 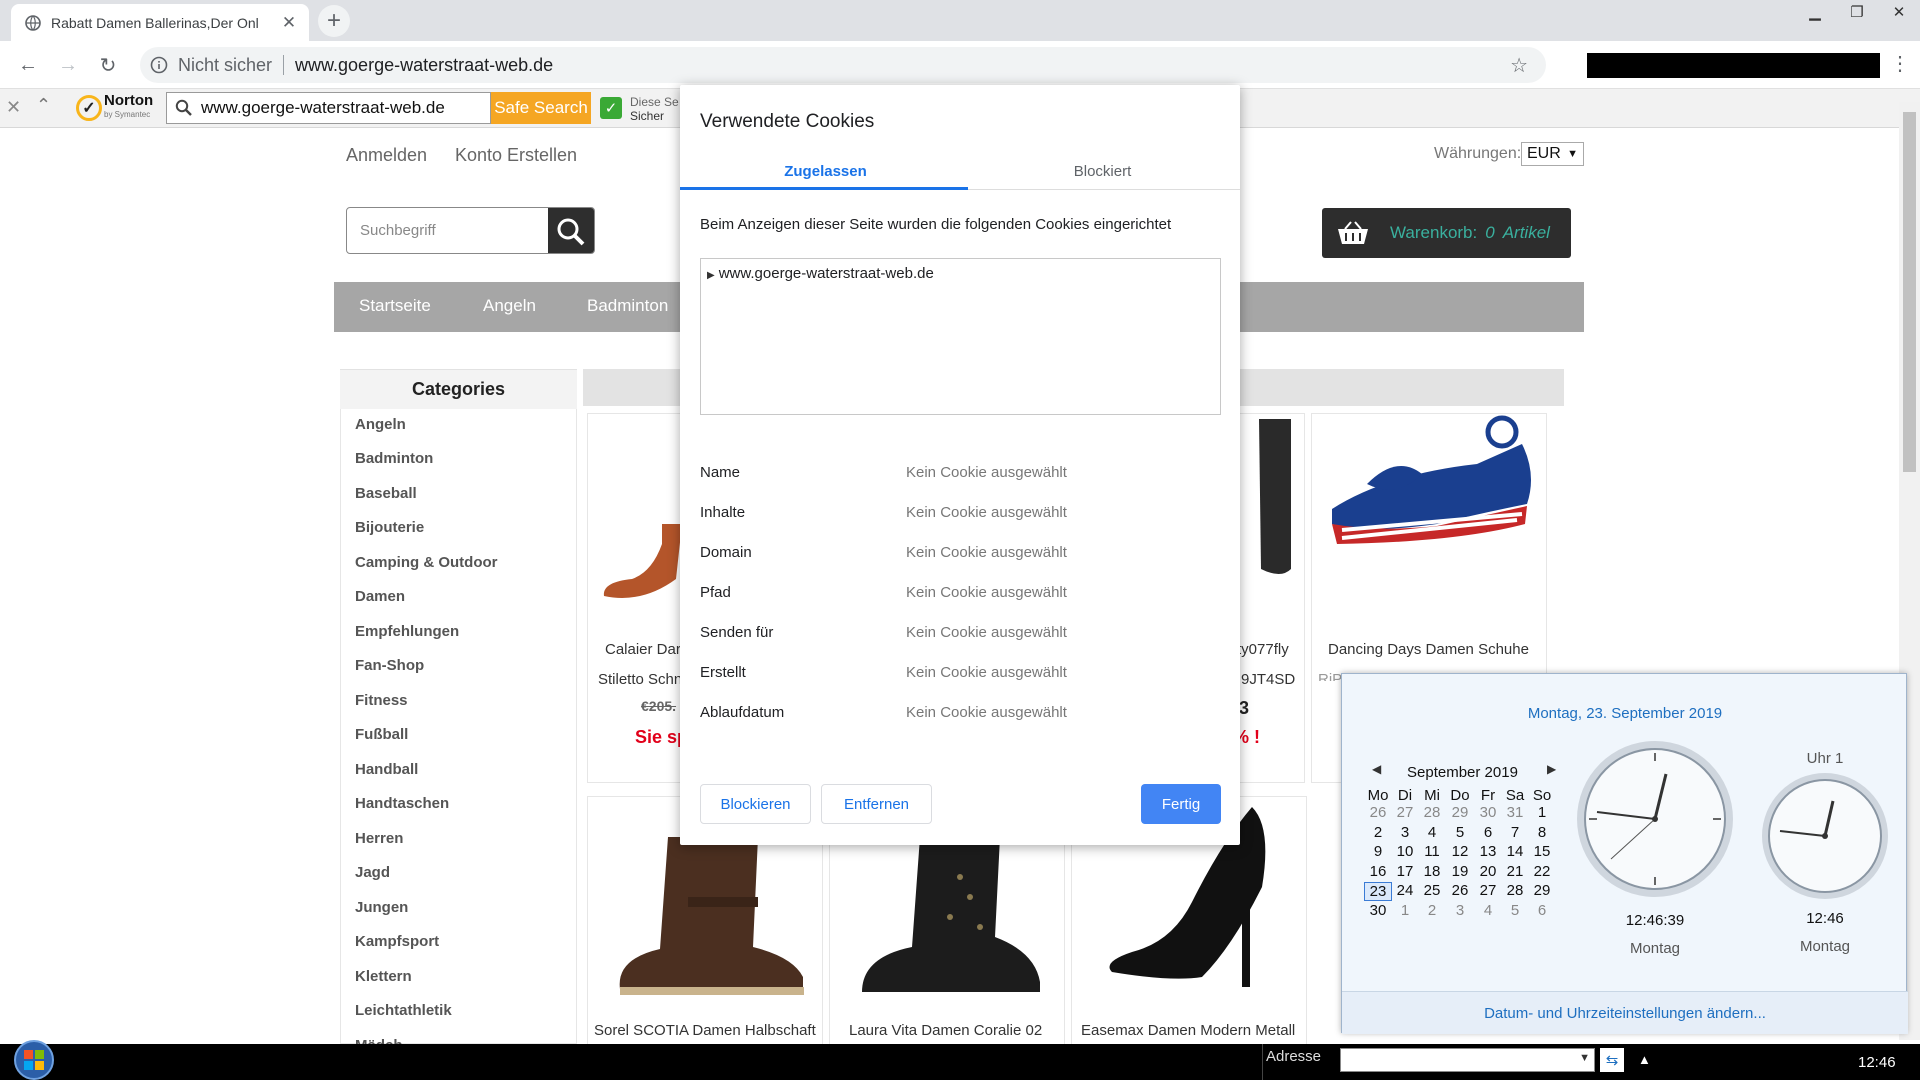 What do you see at coordinates (383, 976) in the screenshot?
I see `category-item: Klettern` at bounding box center [383, 976].